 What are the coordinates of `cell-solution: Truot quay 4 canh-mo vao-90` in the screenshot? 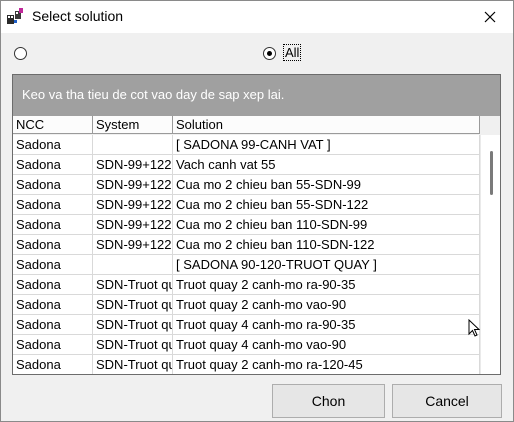 It's located at (326, 345).